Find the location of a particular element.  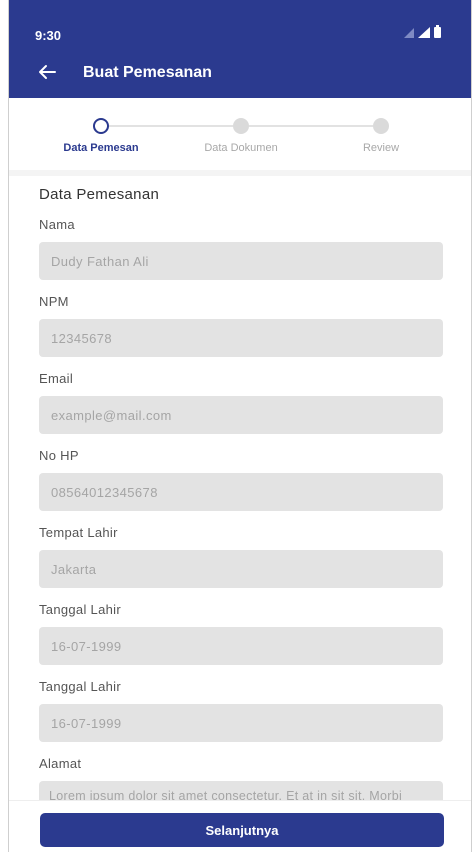

signal-icon is located at coordinates (424, 32).